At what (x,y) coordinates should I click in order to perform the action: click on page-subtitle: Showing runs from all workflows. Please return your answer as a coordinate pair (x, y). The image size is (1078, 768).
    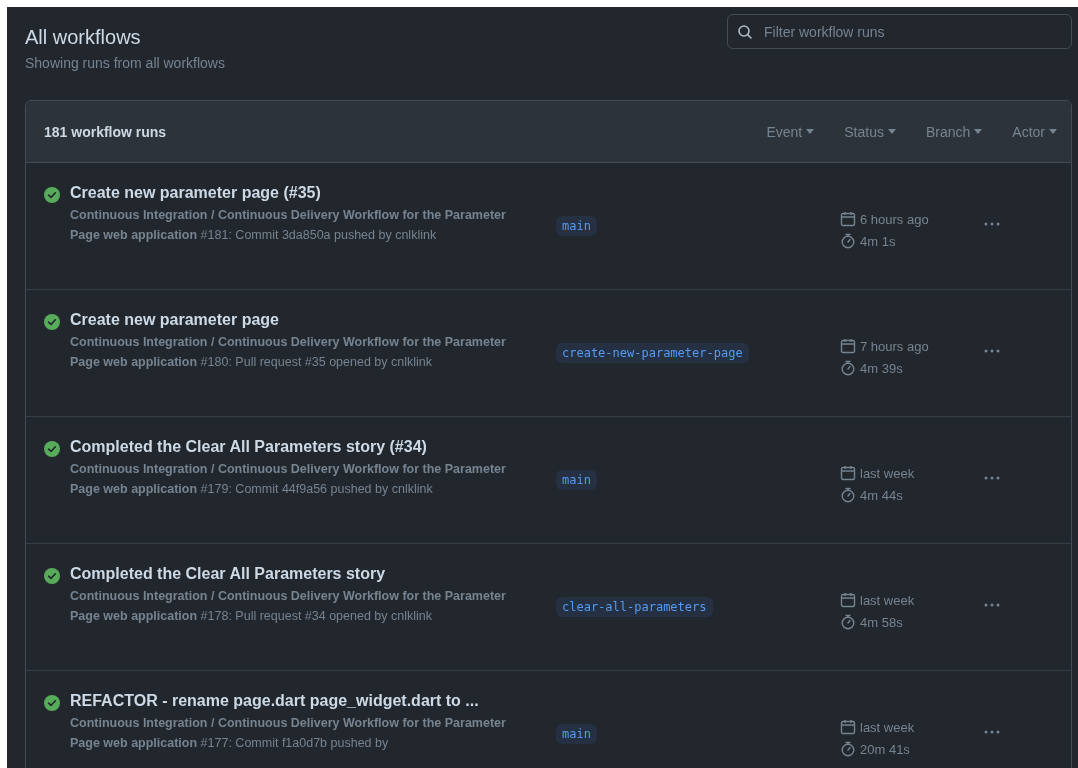
    Looking at the image, I should click on (125, 63).